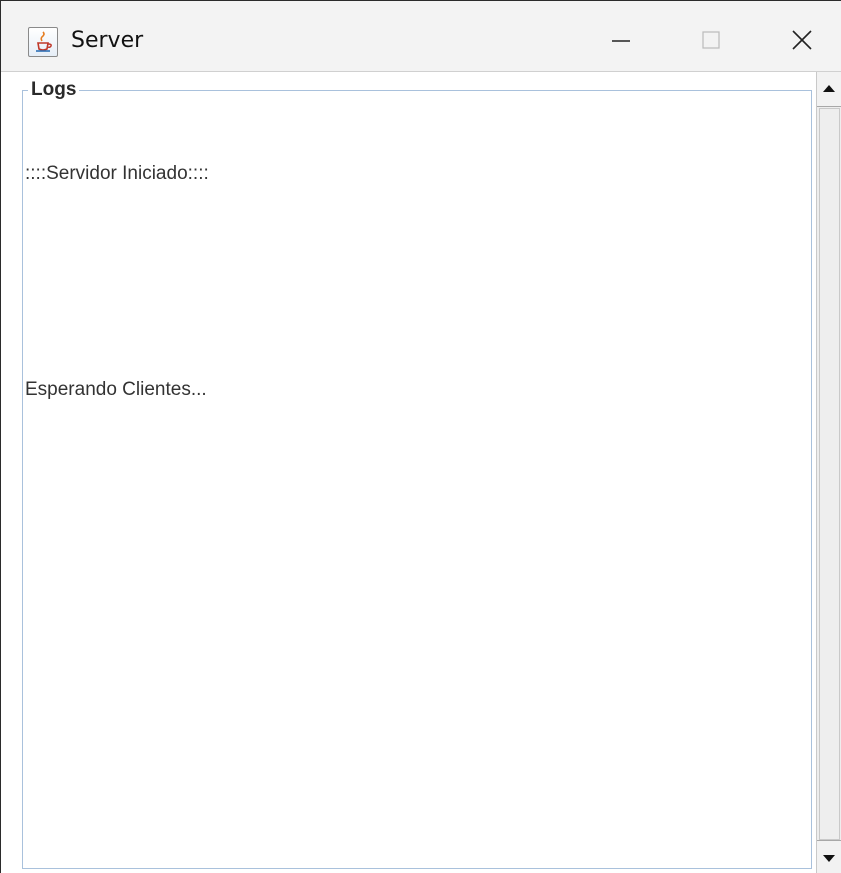 The width and height of the screenshot is (841, 873). Describe the element at coordinates (421, 36) in the screenshot. I see `title-bar: Server` at that location.